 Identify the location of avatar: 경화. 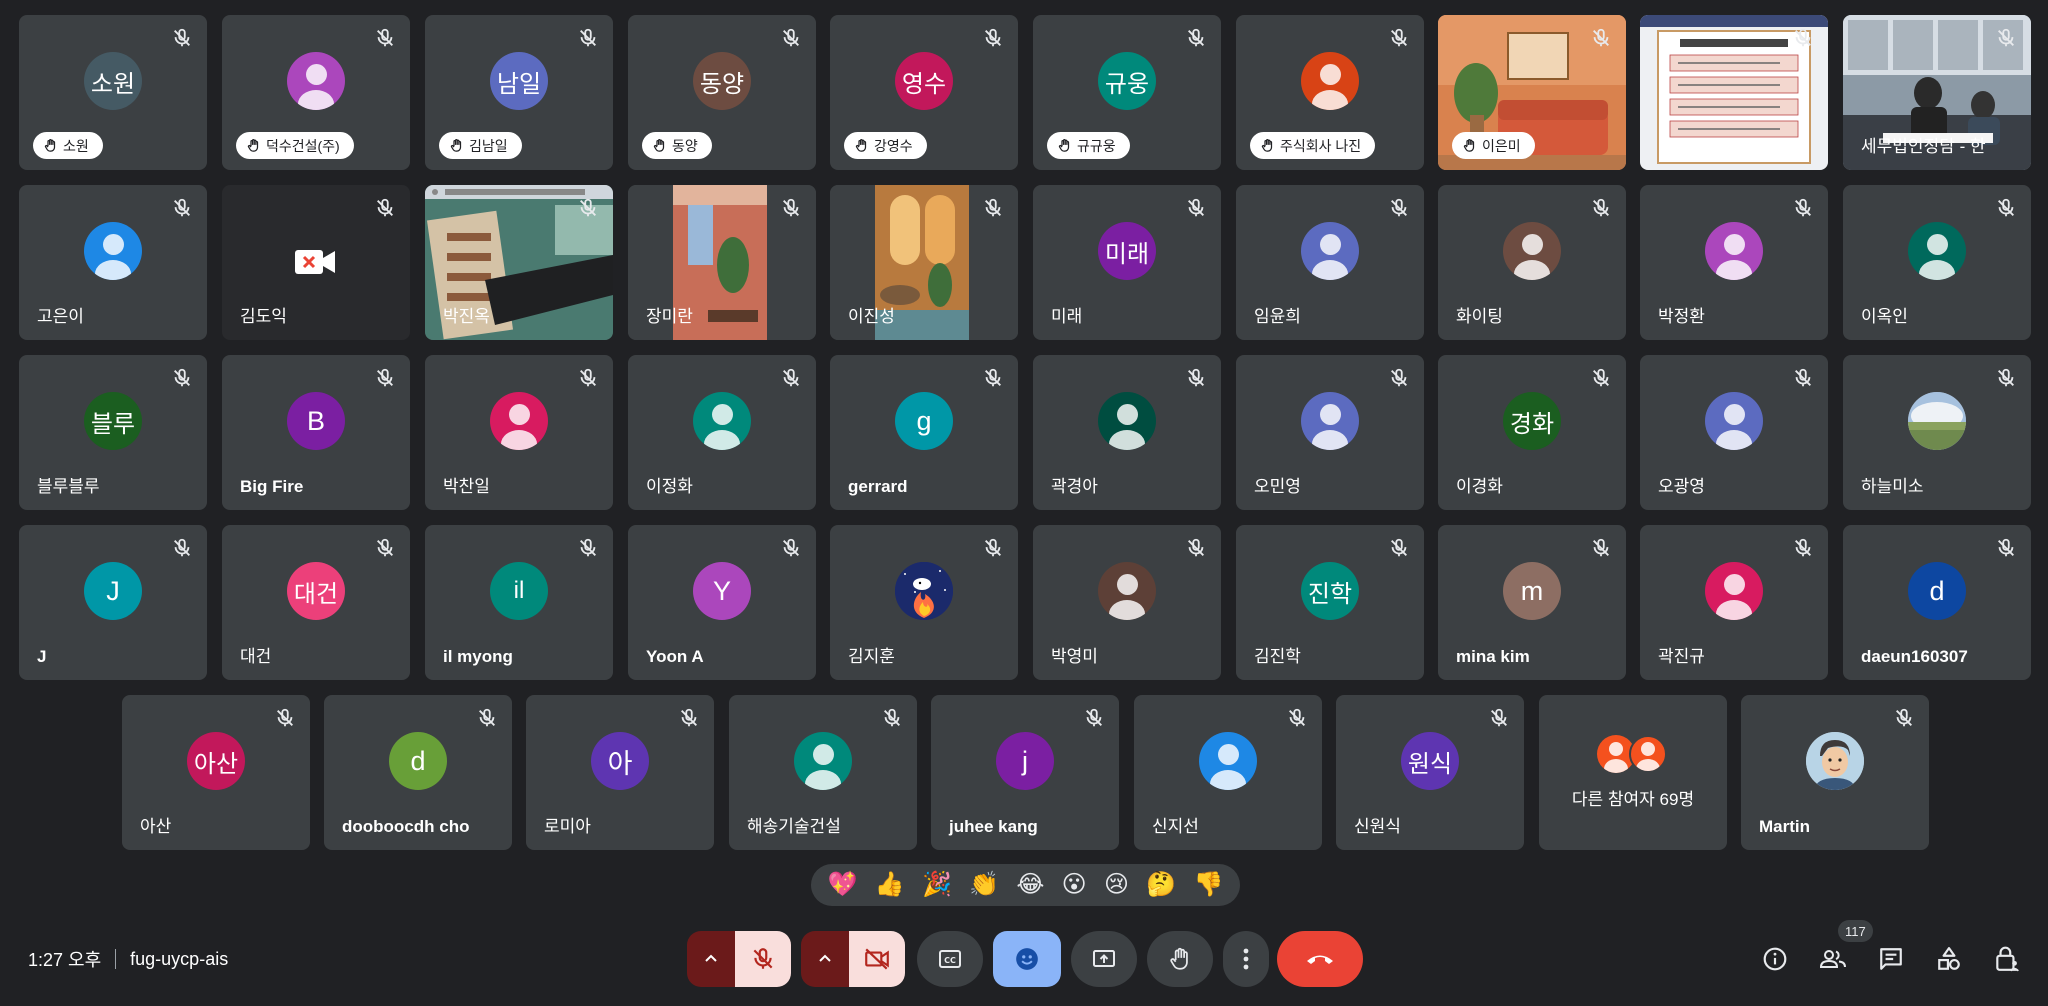
(1532, 421).